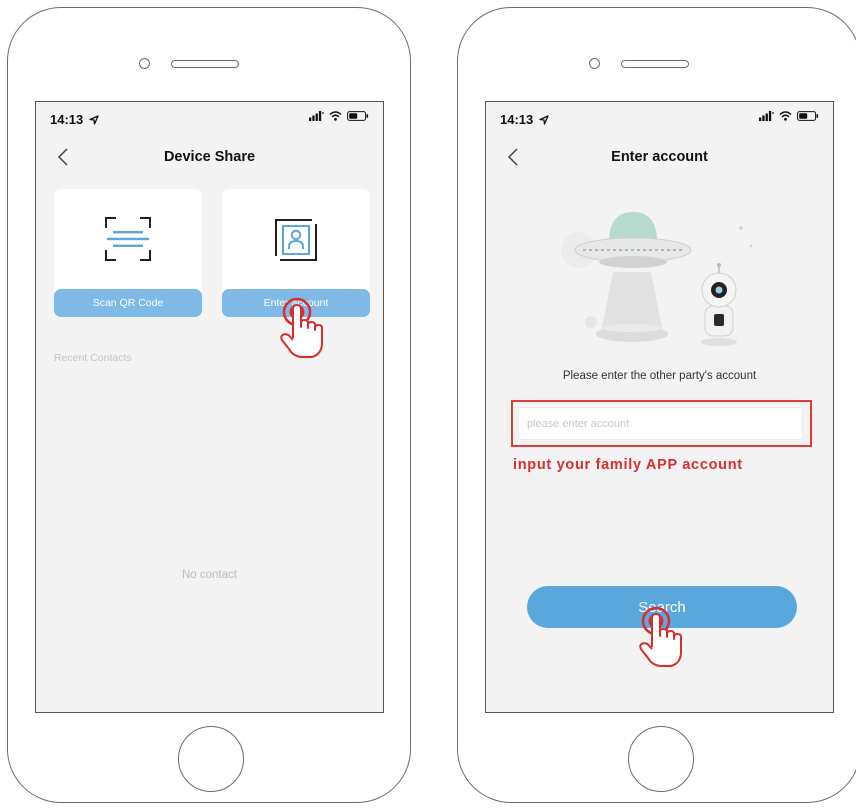  Describe the element at coordinates (659, 157) in the screenshot. I see `page-title: Enter account` at that location.